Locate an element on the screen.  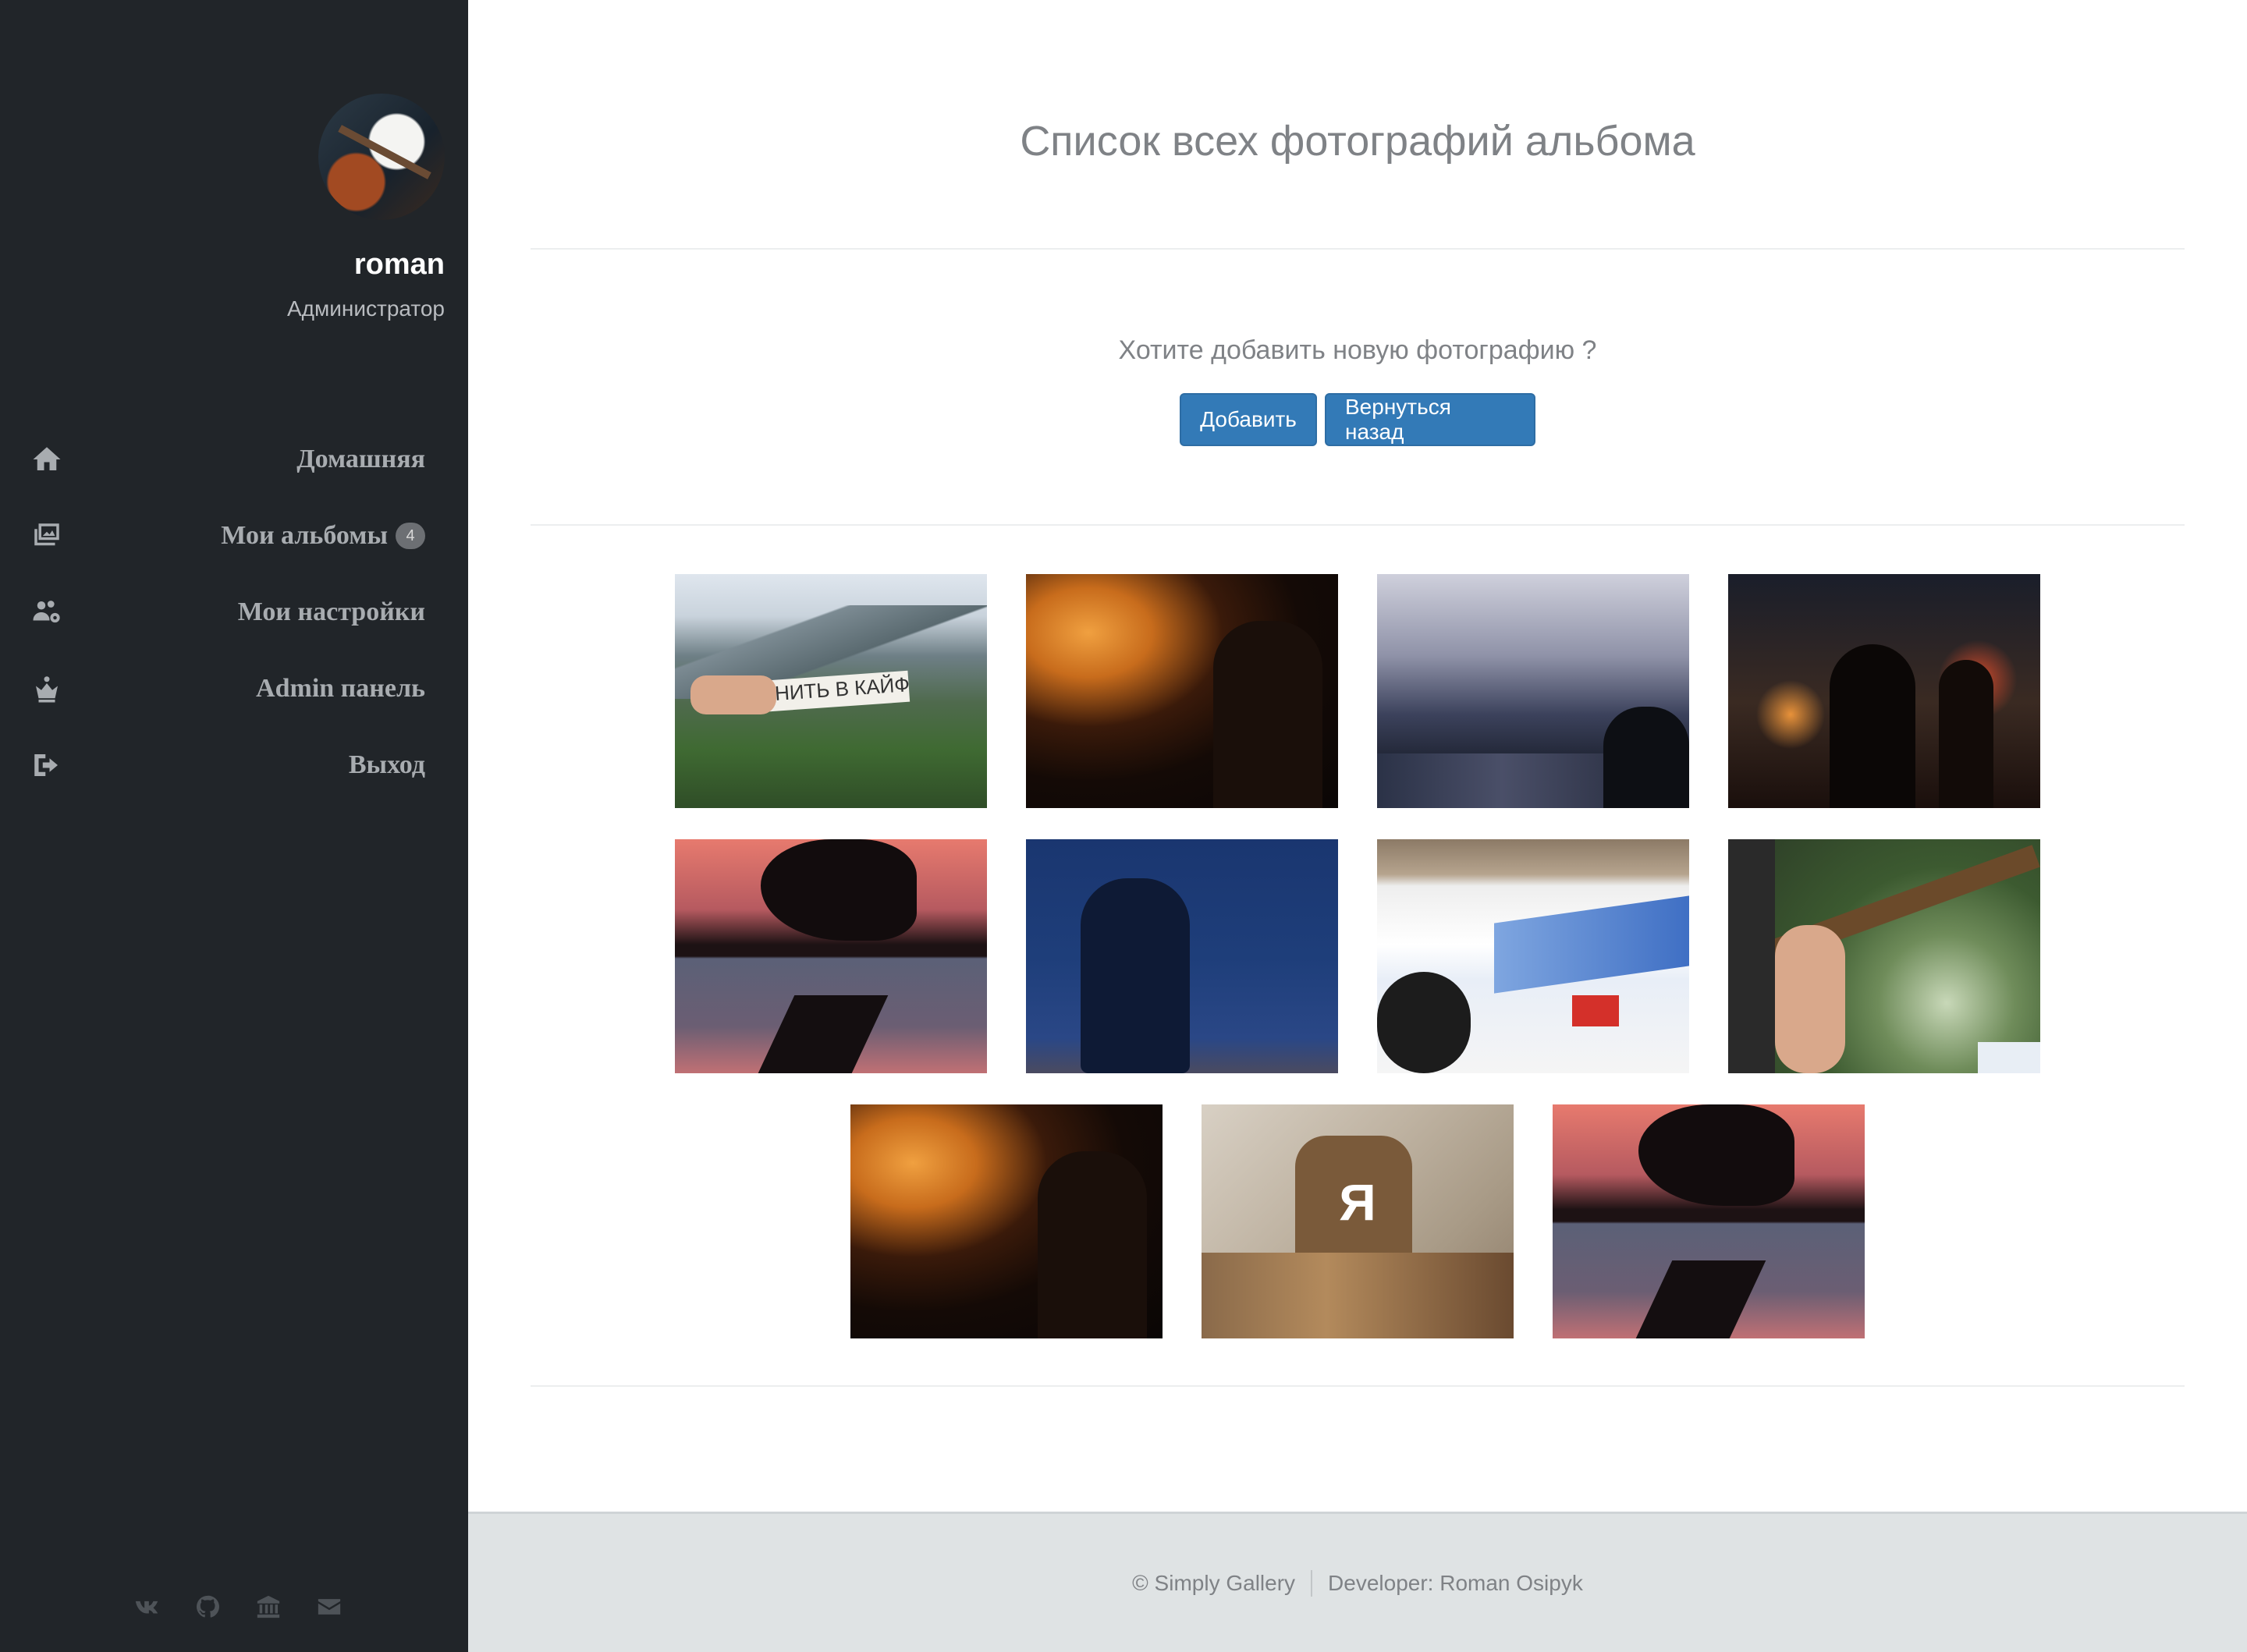
sidebar-item-label: Мои альбомы 4 is located at coordinates (323, 536).